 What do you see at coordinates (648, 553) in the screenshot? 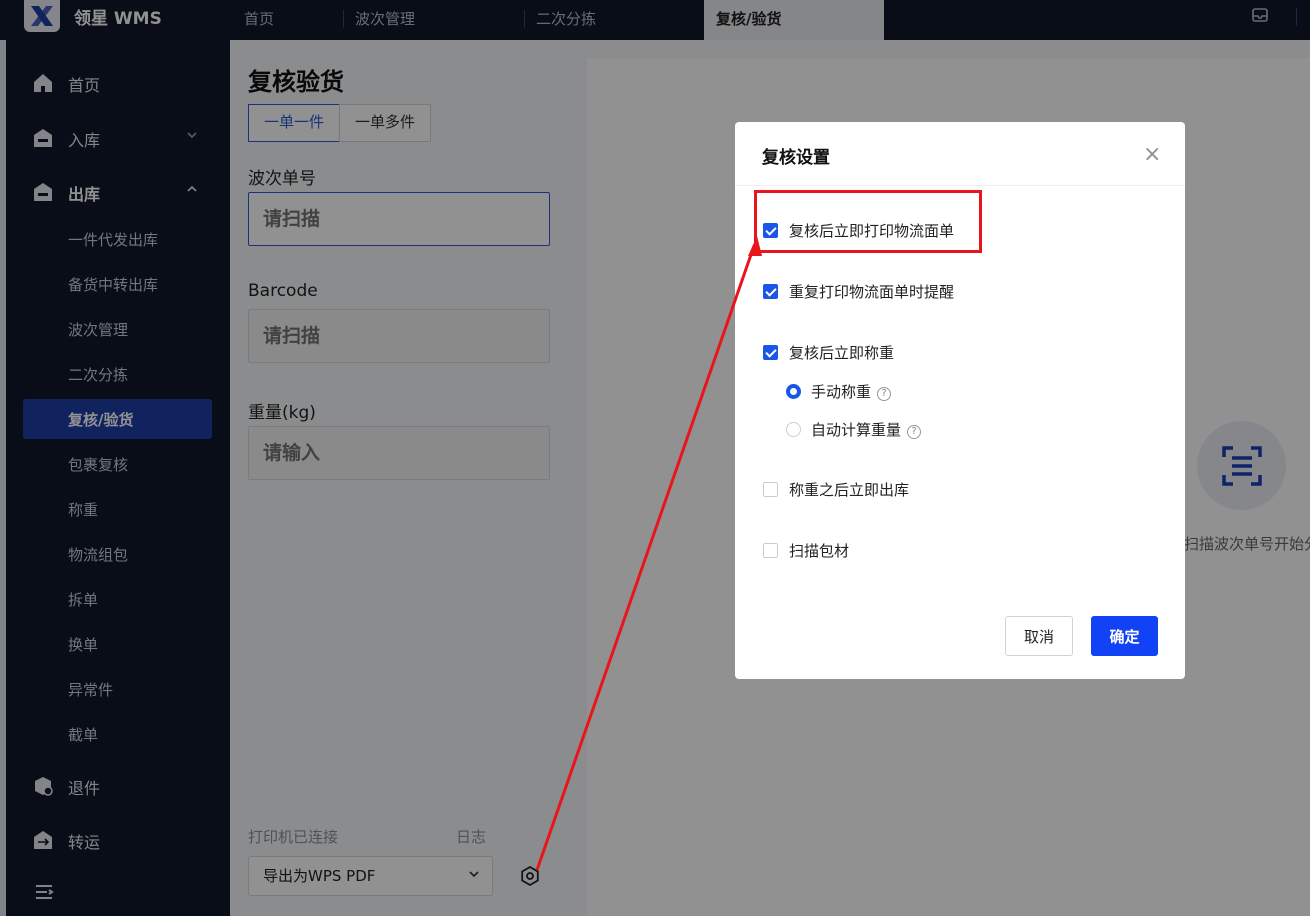
I see `annotation-arrow` at bounding box center [648, 553].